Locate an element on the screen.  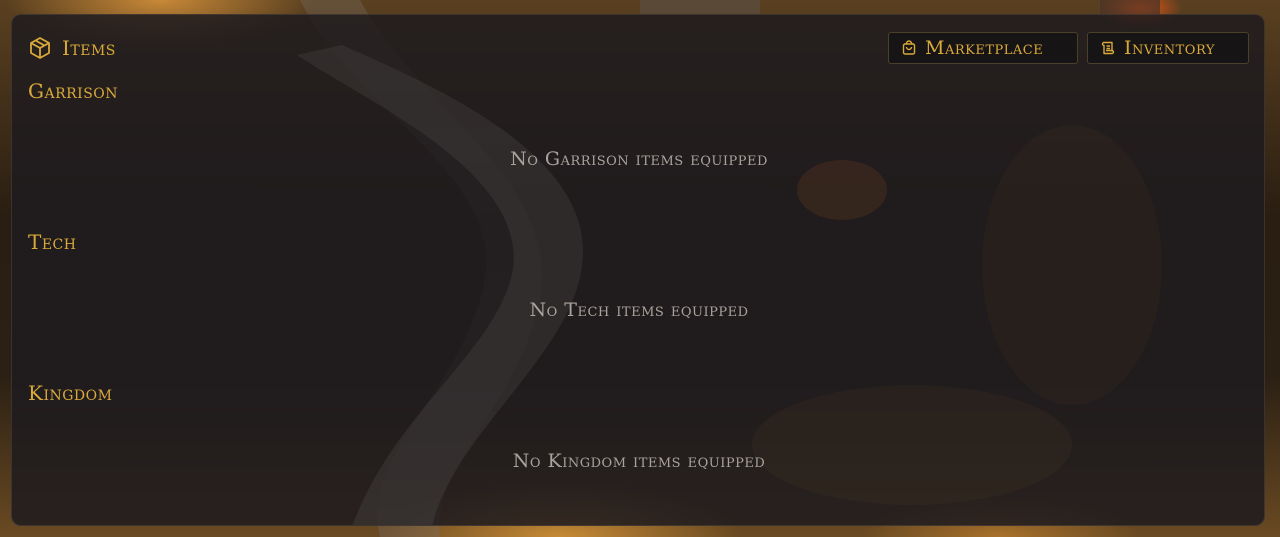
empty-message-garrison: No Garrison items equipped is located at coordinates (639, 159).